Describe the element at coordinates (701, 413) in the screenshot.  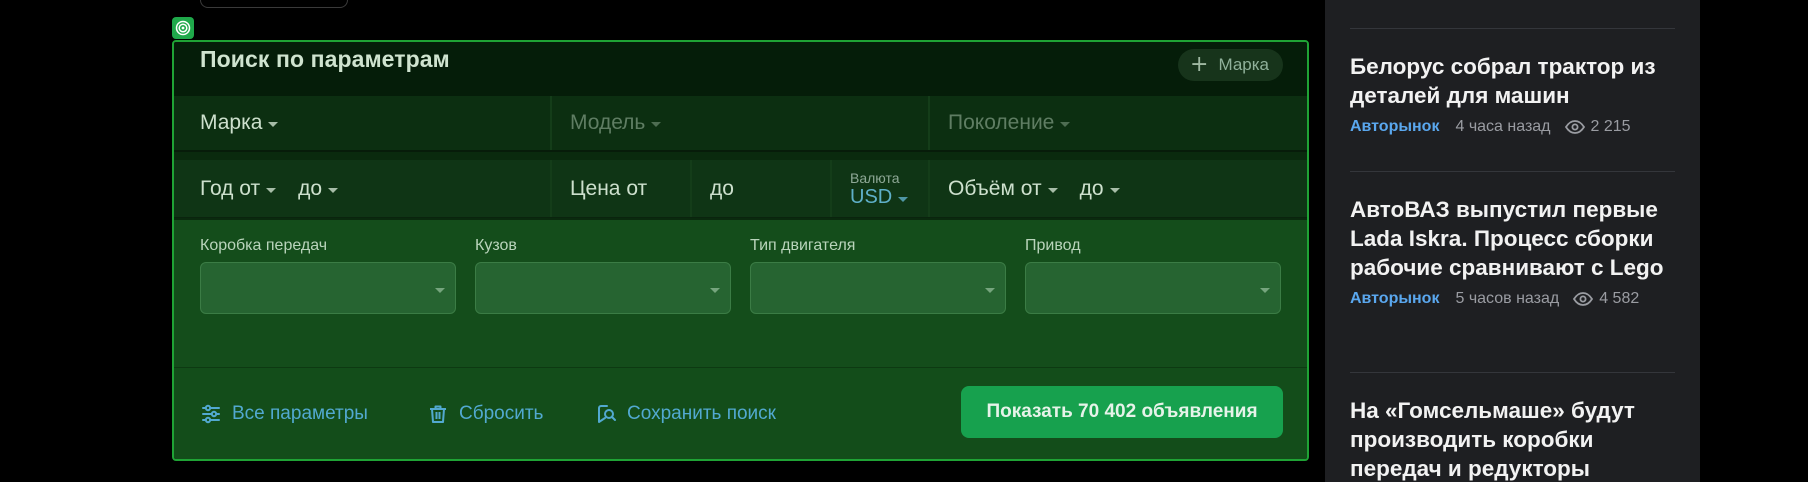
I see `save-search-label: Сохранить поиск` at that location.